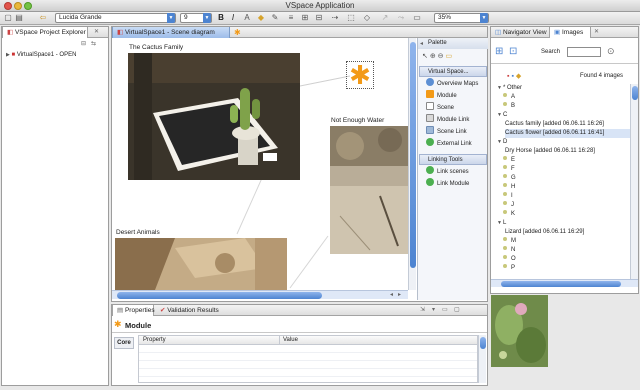  What do you see at coordinates (171, 32) in the screenshot?
I see `tab-scene-diagram: ◧ VirtualSpace1 - Scene diagram` at bounding box center [171, 32].